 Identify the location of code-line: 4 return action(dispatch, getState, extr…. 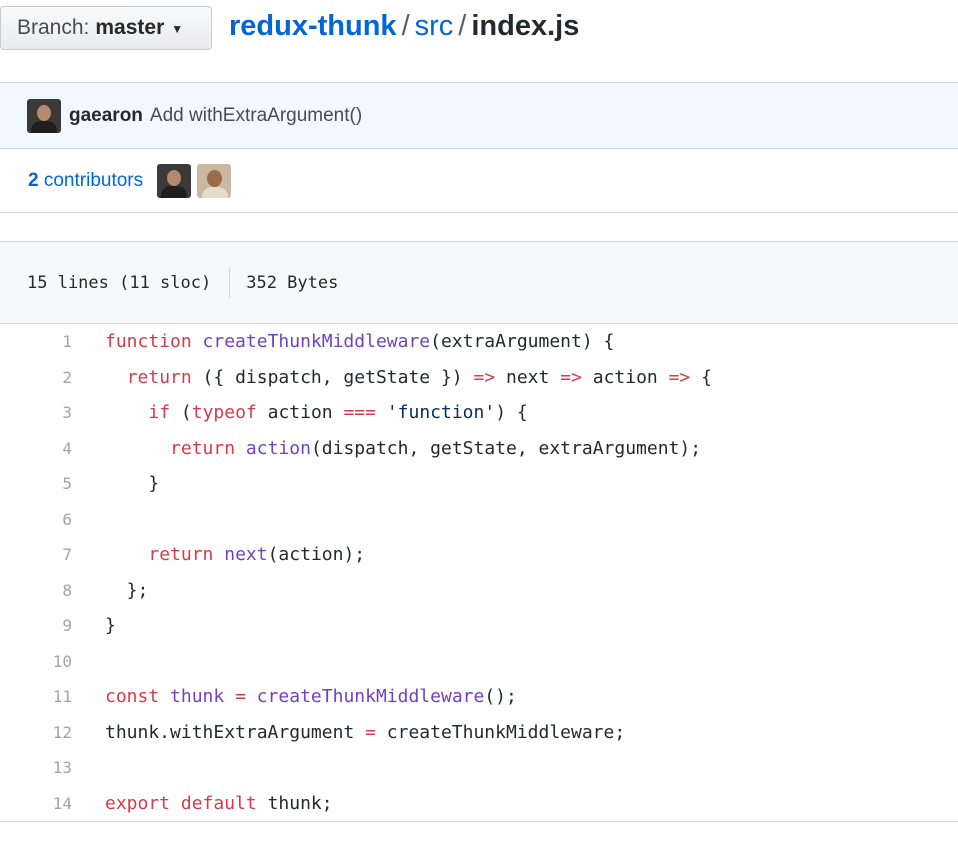
(479, 449).